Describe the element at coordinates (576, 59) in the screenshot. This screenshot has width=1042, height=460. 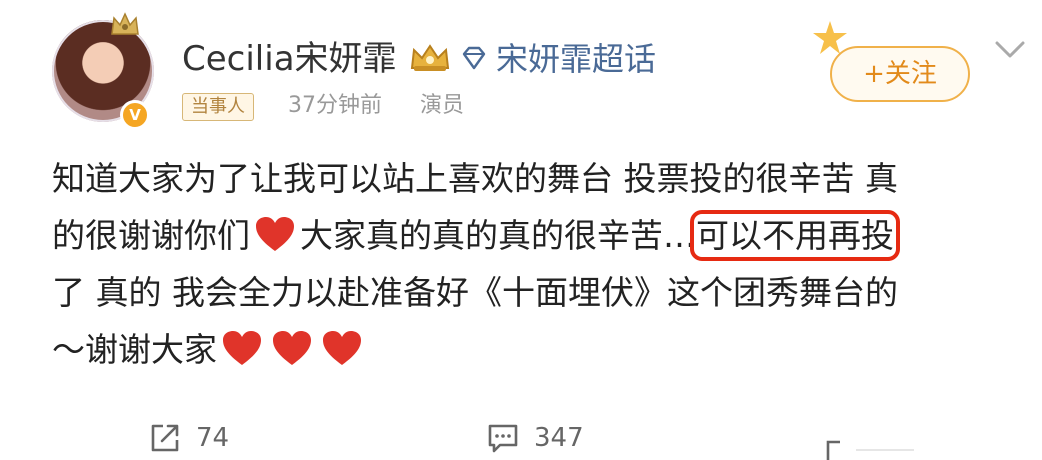
I see `supertopic-link: 宋妍霏超话` at that location.